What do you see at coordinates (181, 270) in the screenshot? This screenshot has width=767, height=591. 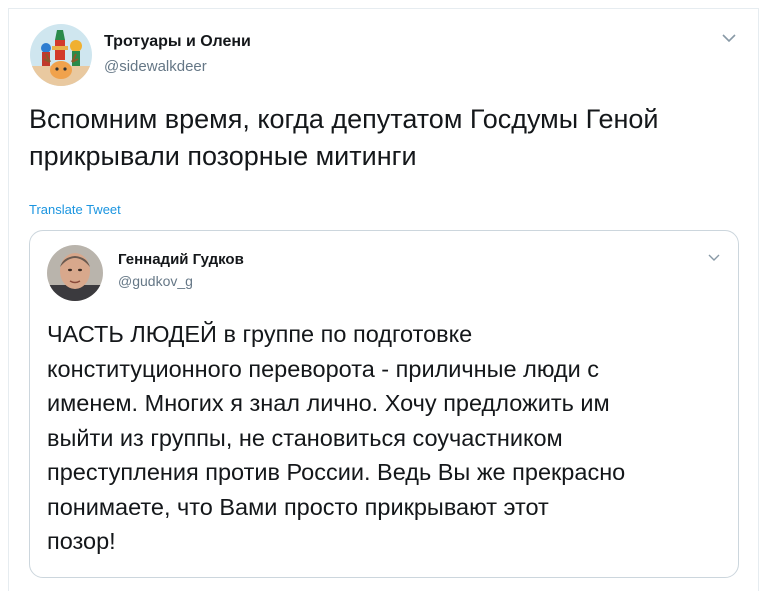 I see `quoted-author-block: Геннадий Гудков @gudkov_g` at bounding box center [181, 270].